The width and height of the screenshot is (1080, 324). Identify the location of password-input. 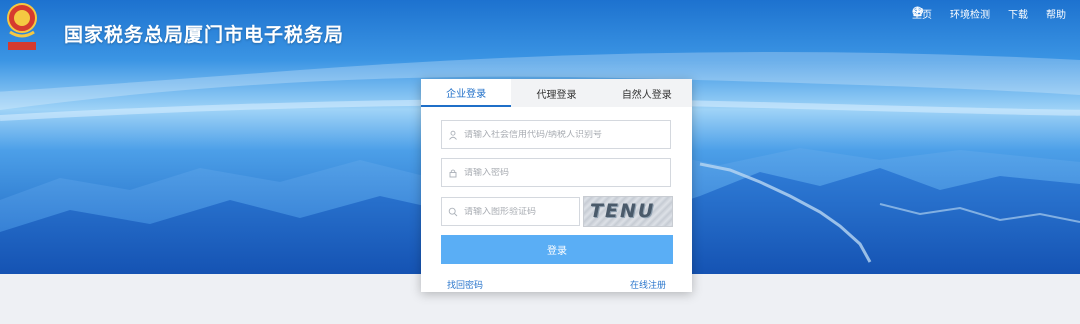
(554, 172).